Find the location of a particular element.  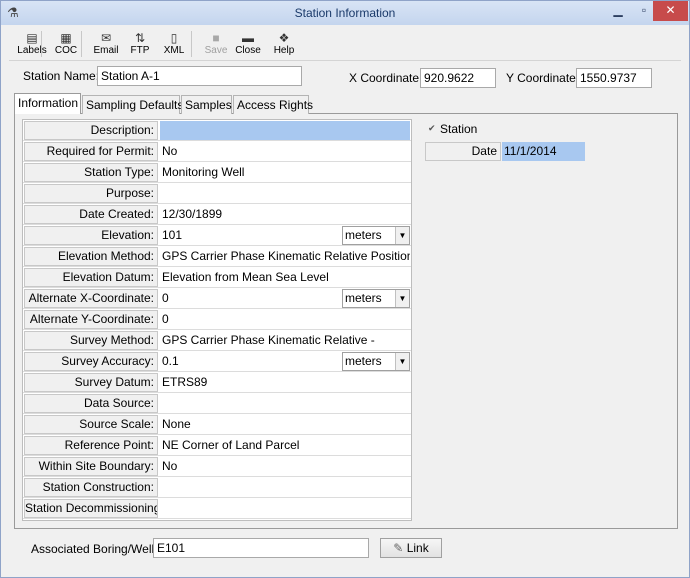

minimize-button: ▁ is located at coordinates (618, 11).